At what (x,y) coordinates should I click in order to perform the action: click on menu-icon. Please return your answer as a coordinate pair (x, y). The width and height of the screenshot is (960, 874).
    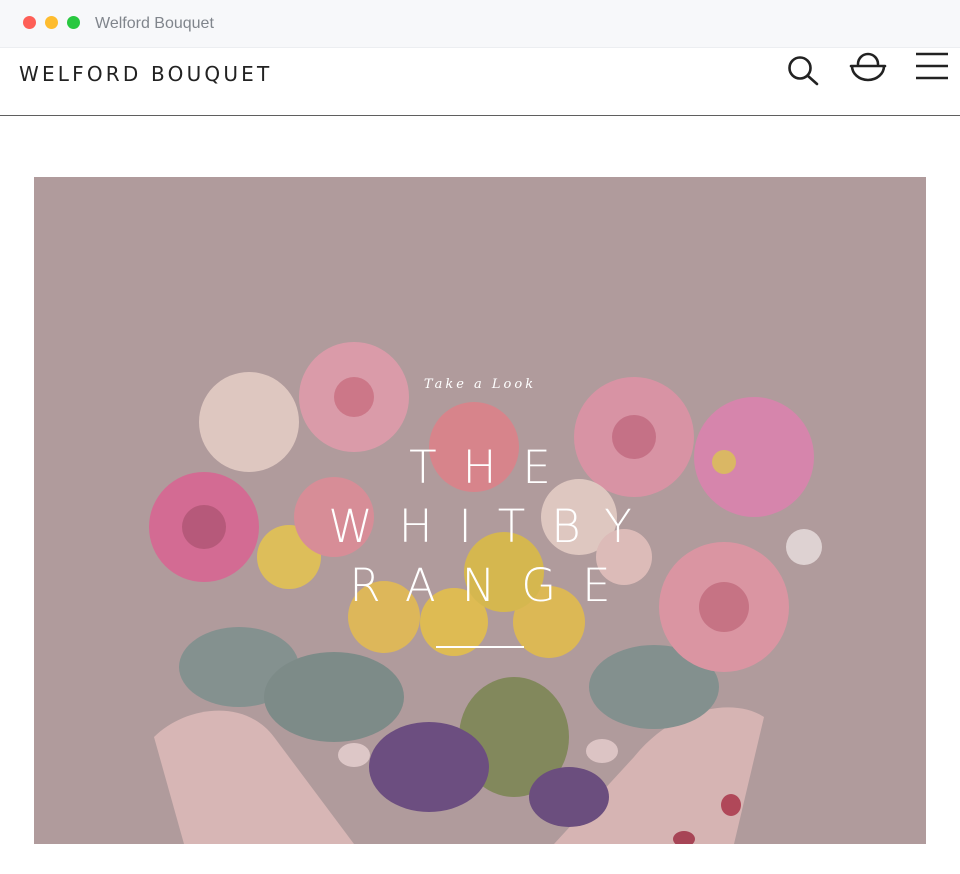
    Looking at the image, I should click on (932, 66).